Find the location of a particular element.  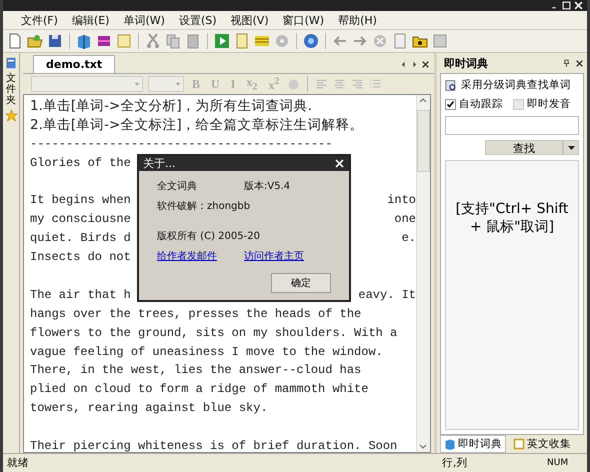

stop-icon is located at coordinates (380, 41).